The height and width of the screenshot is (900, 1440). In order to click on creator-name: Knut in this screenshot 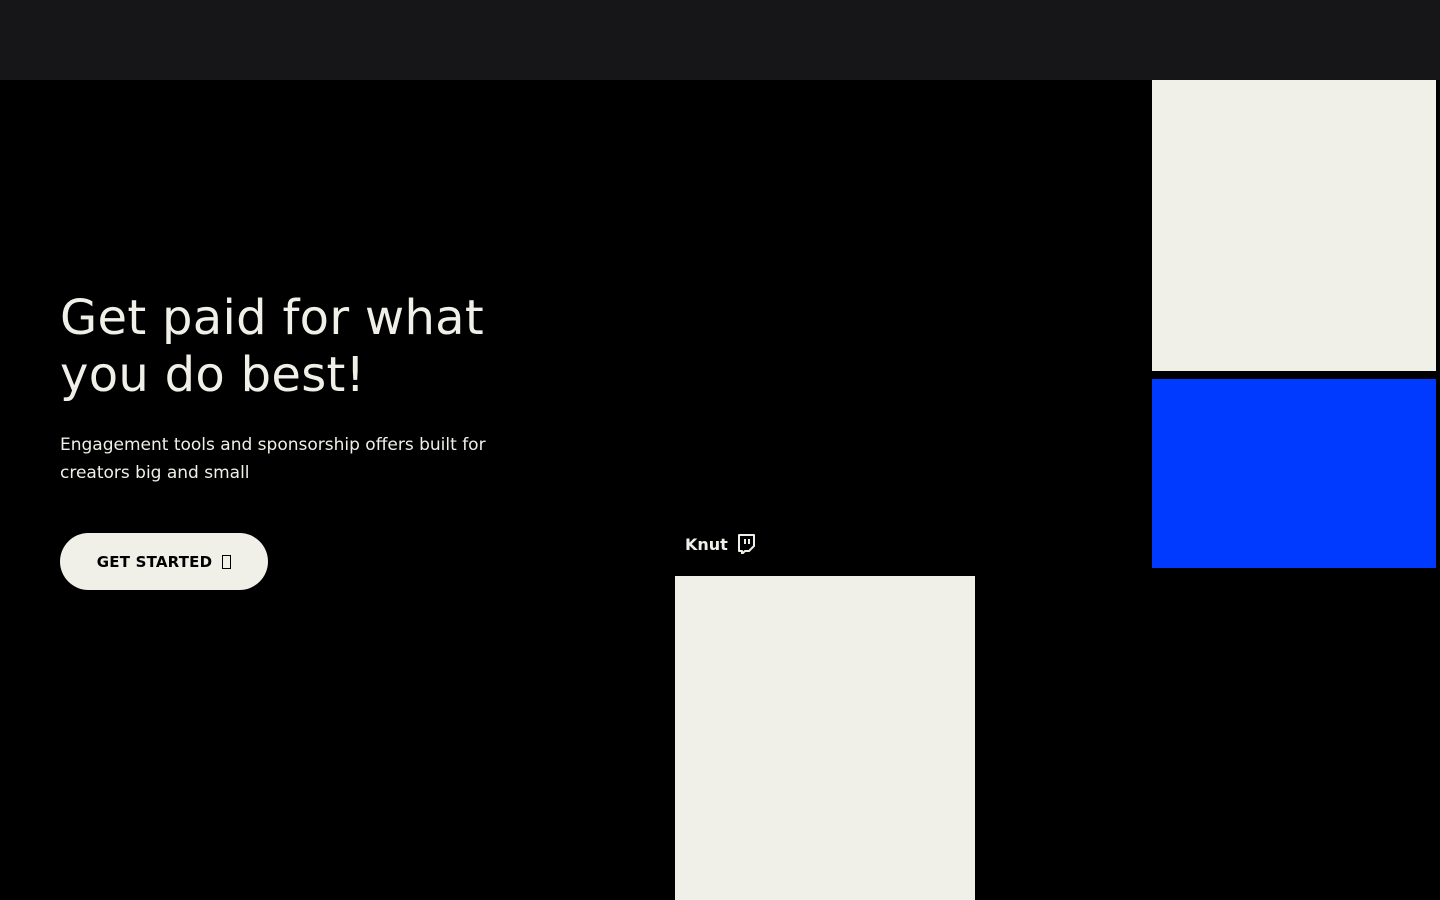, I will do `click(706, 544)`.